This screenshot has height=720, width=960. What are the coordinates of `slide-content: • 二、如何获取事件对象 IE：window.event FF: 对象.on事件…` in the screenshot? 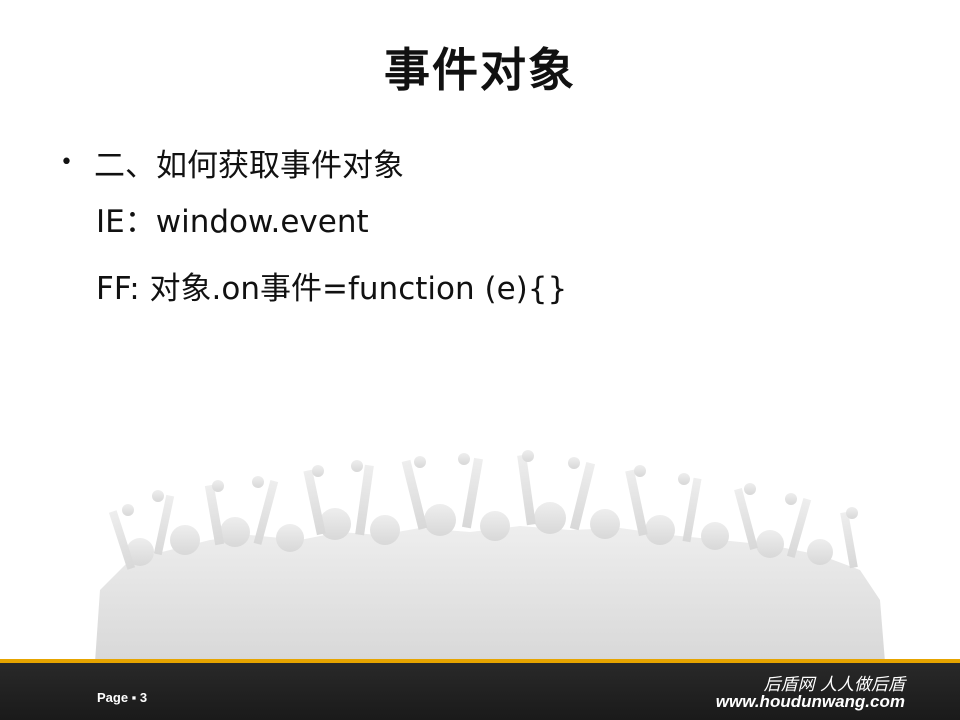 It's located at (313, 229).